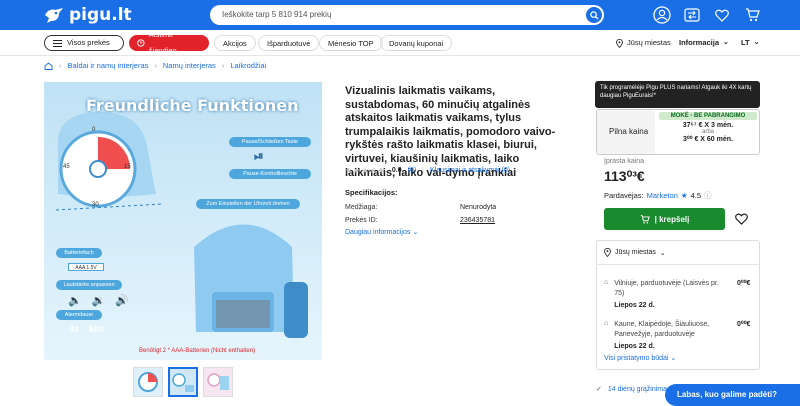 This screenshot has height=406, width=800. I want to click on logo-text: pigu.lt, so click(100, 15).